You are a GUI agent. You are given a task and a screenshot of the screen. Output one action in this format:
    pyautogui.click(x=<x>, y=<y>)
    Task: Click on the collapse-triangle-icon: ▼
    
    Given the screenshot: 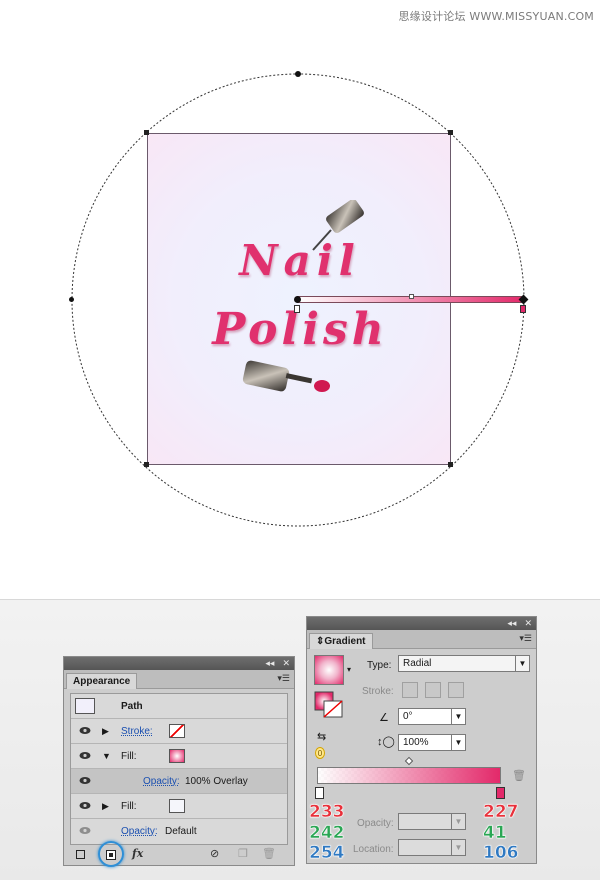 What is the action you would take?
    pyautogui.click(x=106, y=756)
    